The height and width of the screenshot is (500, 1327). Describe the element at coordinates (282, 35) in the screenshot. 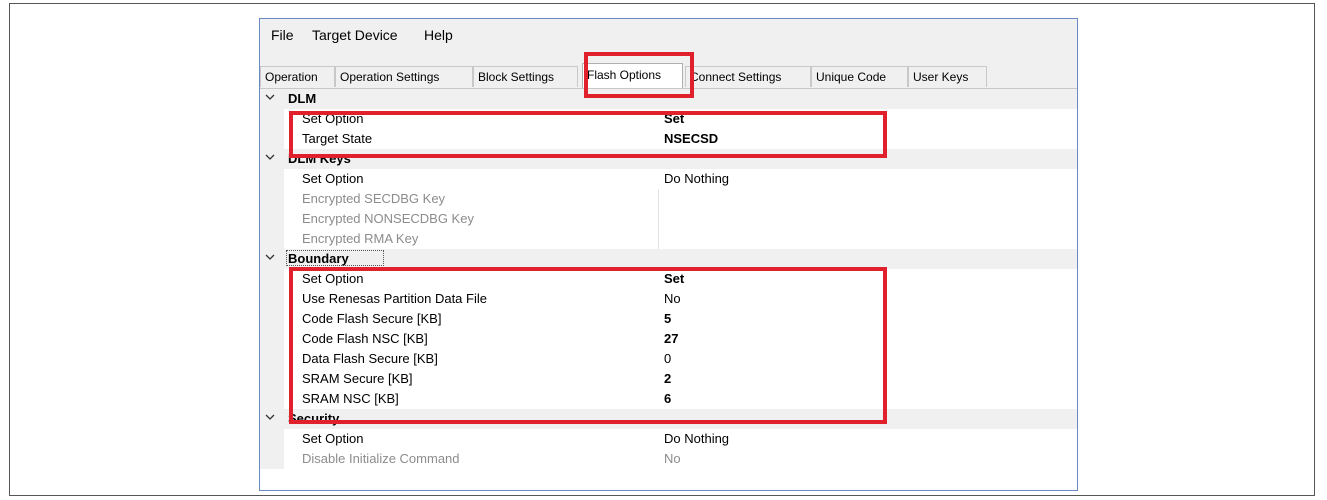

I see `menu-file: File` at that location.